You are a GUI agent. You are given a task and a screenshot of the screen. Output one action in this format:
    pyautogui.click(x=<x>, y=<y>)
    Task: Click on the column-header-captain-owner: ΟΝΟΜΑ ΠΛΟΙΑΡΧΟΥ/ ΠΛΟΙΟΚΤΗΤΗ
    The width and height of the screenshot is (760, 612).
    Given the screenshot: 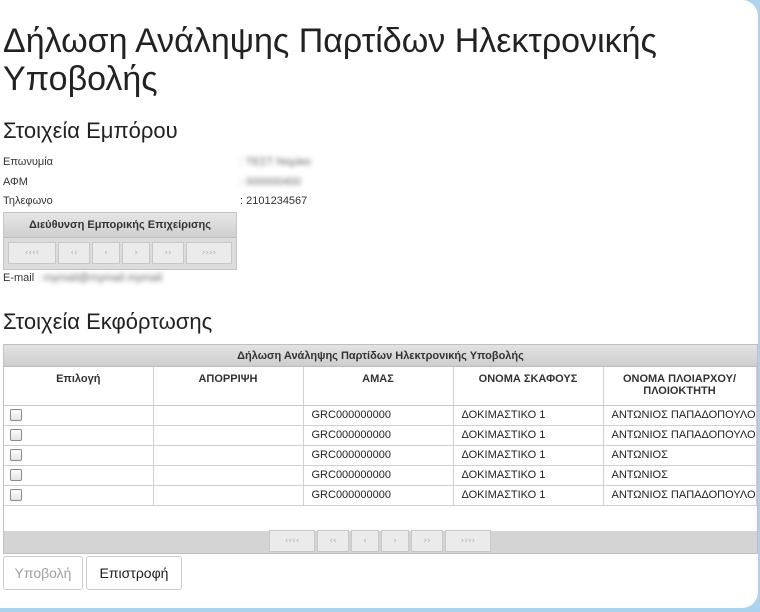 What is the action you would take?
    pyautogui.click(x=680, y=386)
    